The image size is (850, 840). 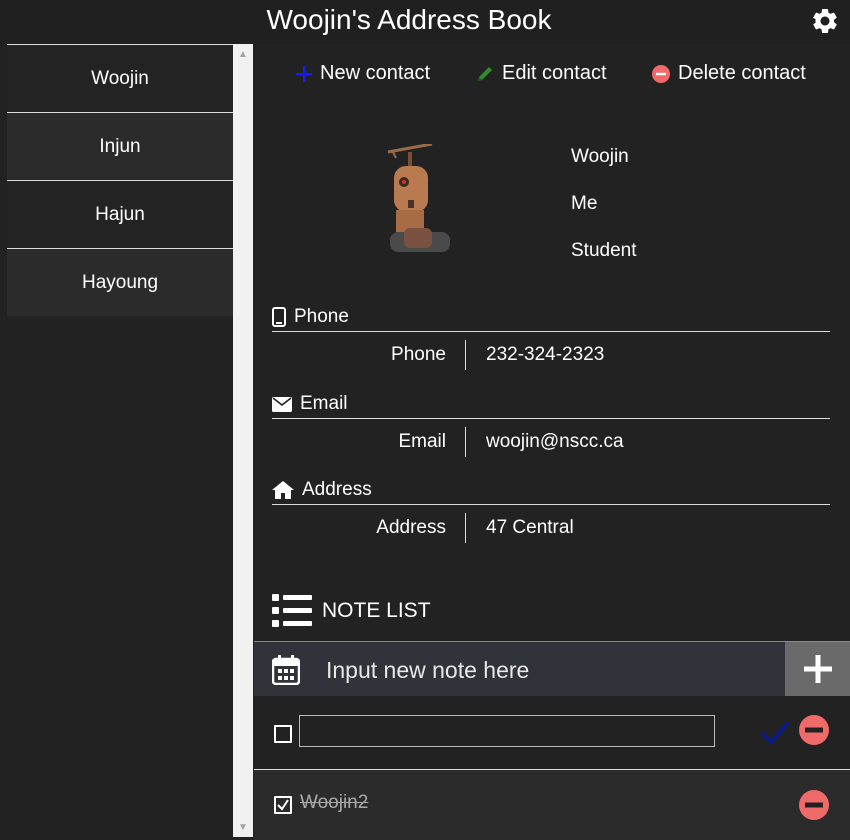 I want to click on address-row: Address 47 Central, so click(x=551, y=529).